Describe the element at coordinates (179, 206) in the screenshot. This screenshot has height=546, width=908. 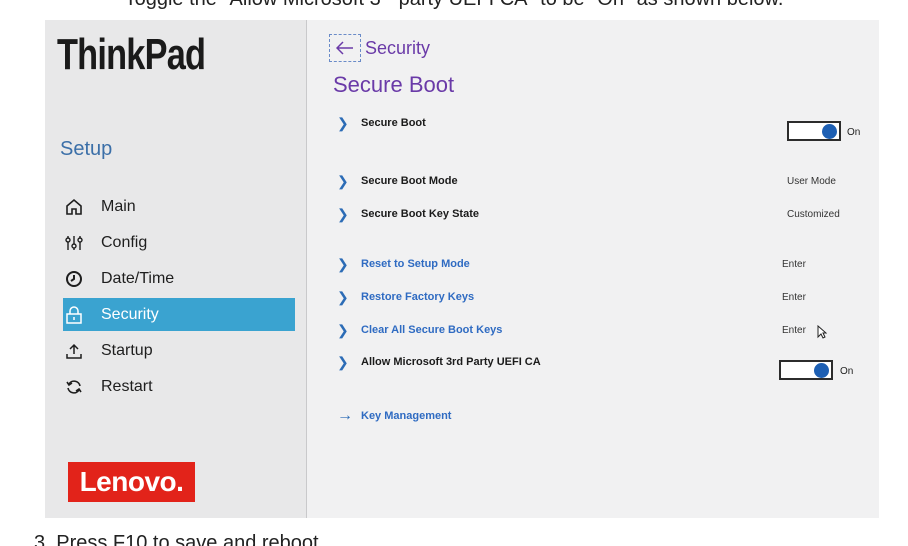
I see `sidebar-item-main: Main` at that location.